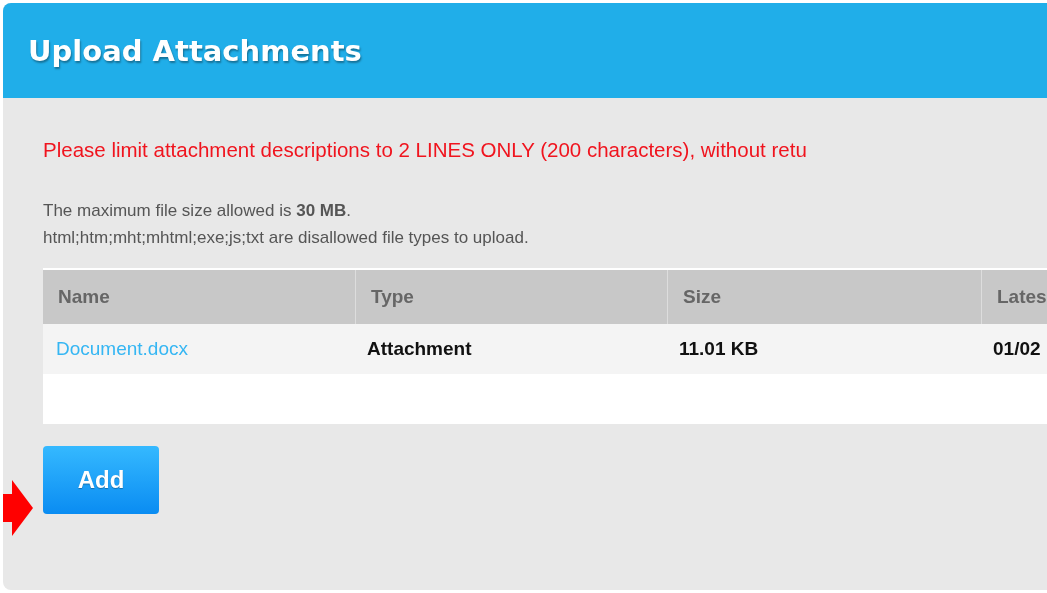 Image resolution: width=1047 pixels, height=593 pixels. What do you see at coordinates (18, 508) in the screenshot?
I see `arrow-icon` at bounding box center [18, 508].